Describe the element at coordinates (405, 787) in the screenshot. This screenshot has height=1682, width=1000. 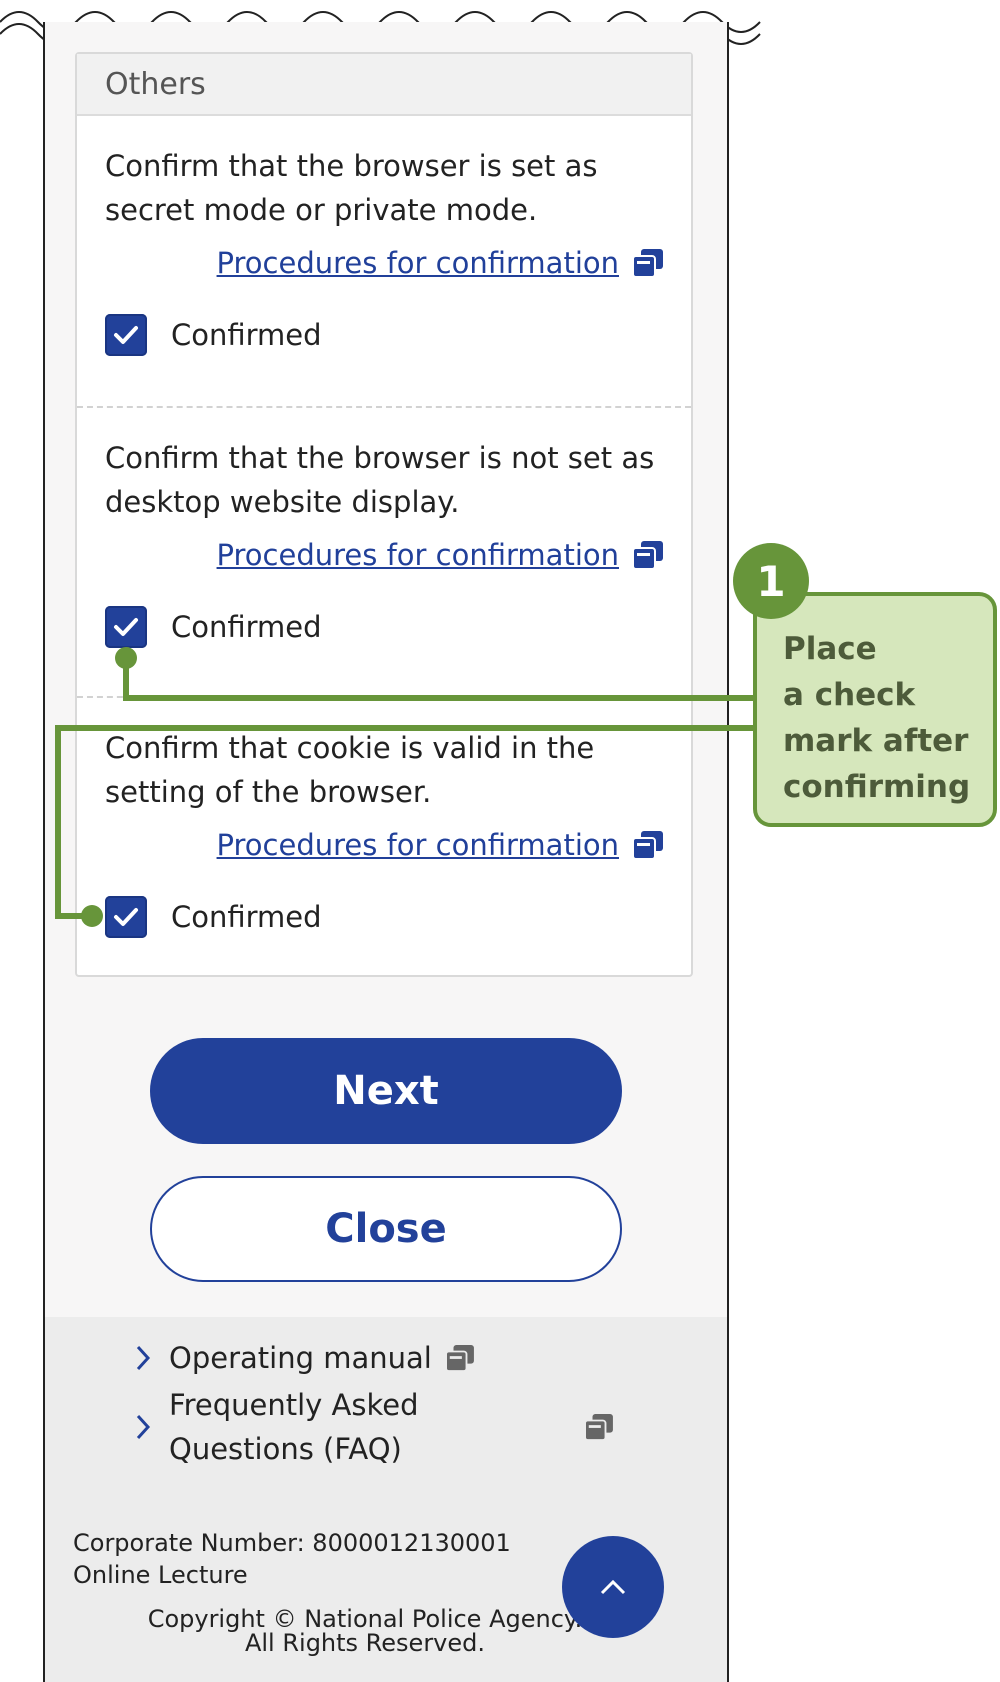
I see `callout-connector` at that location.